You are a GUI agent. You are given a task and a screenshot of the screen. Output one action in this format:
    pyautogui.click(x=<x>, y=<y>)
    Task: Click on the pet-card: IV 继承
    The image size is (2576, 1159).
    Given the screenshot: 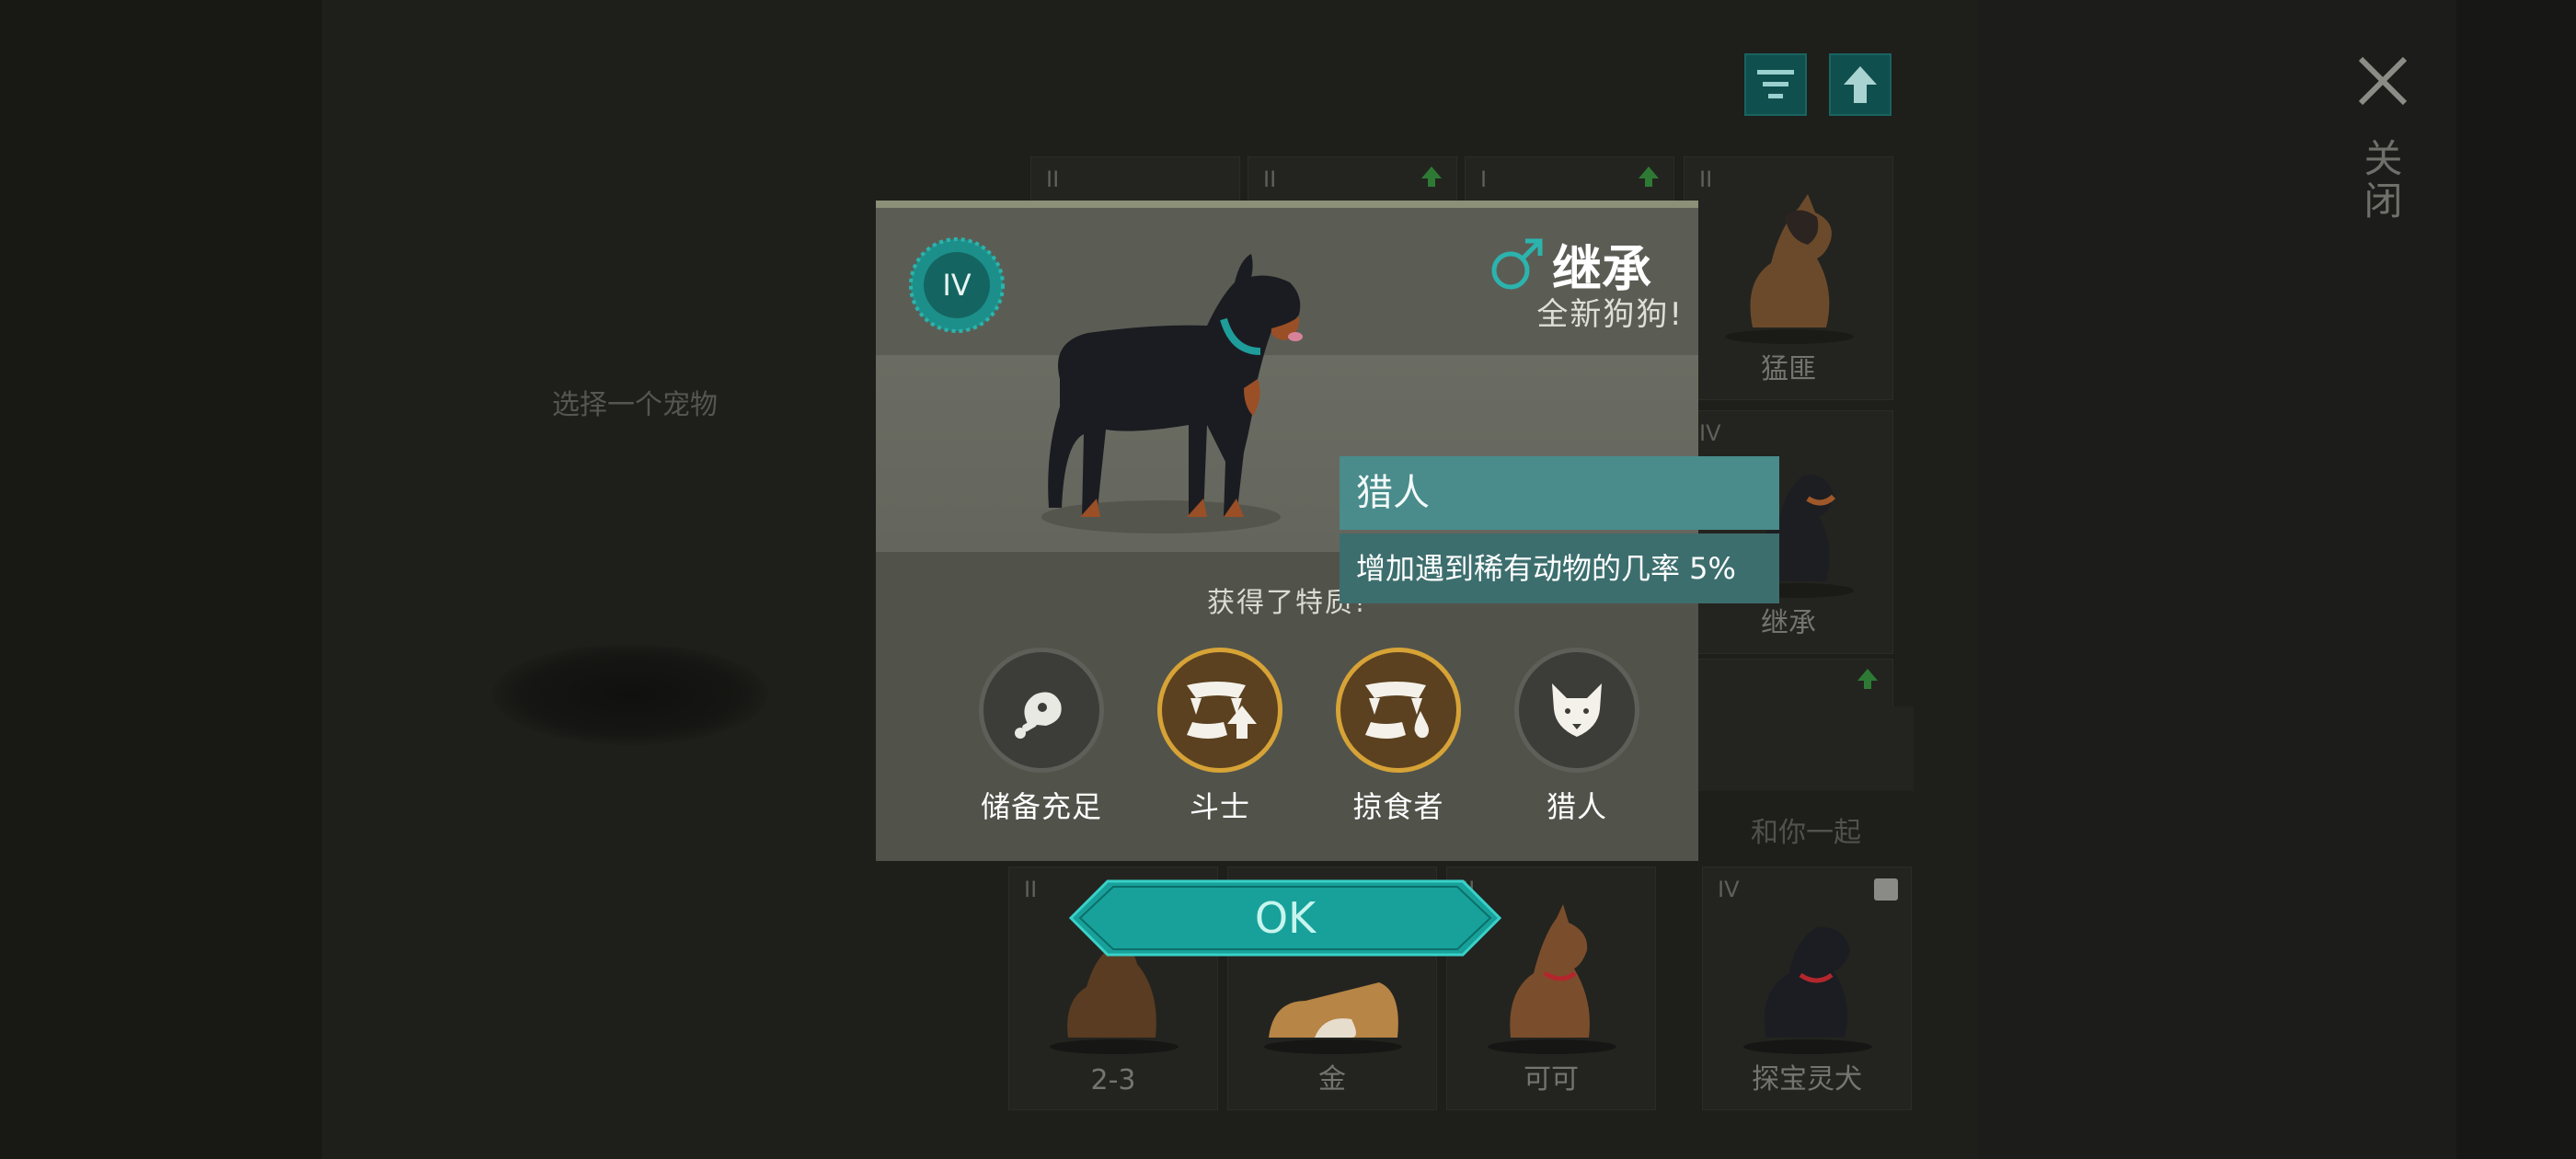 What is the action you would take?
    pyautogui.click(x=1788, y=532)
    